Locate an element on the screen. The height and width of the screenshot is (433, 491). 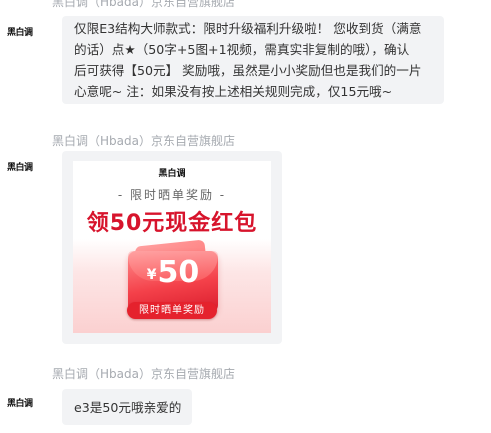
message-line: e3是50元哦亲爱的 is located at coordinates (128, 407).